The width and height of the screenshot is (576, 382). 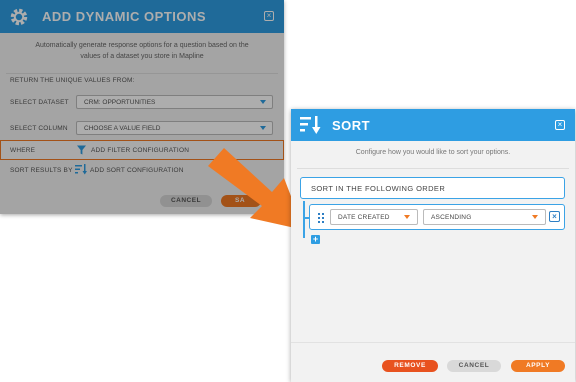 I want to click on sort-rule-row: DATE CREATED ASCENDING ×, so click(x=437, y=217).